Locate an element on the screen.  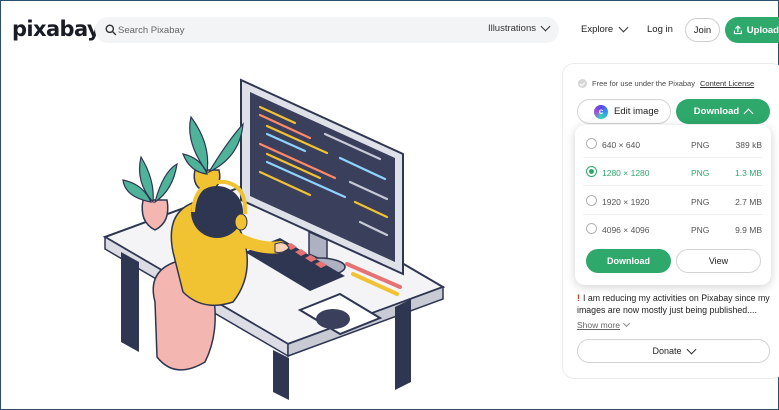
content-license-link: Content License is located at coordinates (727, 83).